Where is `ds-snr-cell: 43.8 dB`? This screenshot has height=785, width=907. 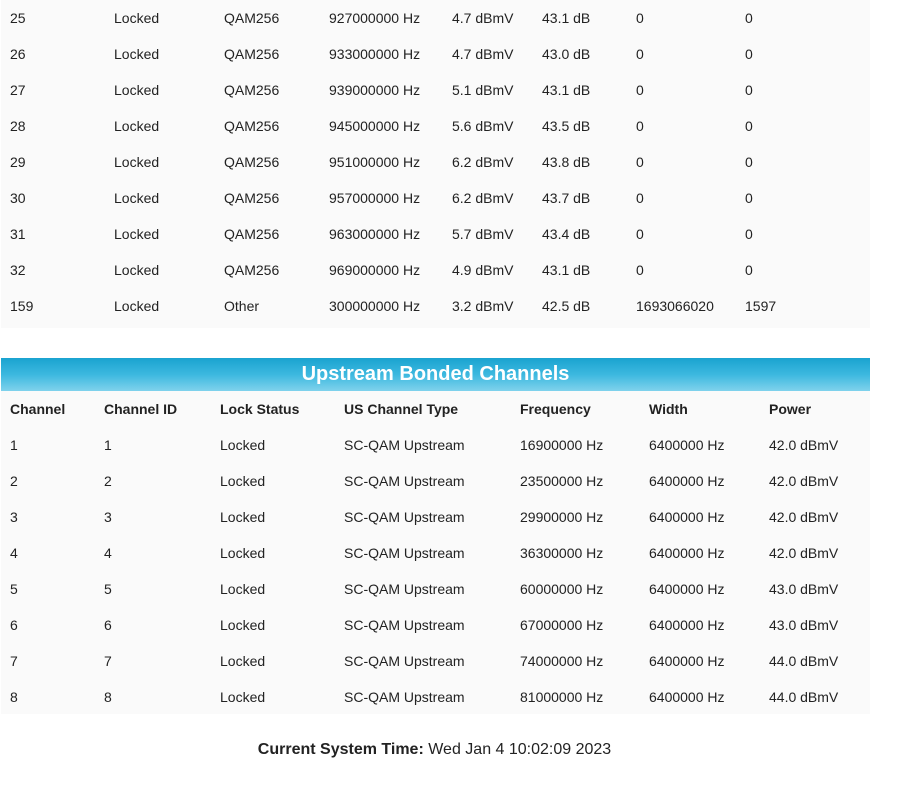
ds-snr-cell: 43.8 dB is located at coordinates (566, 162).